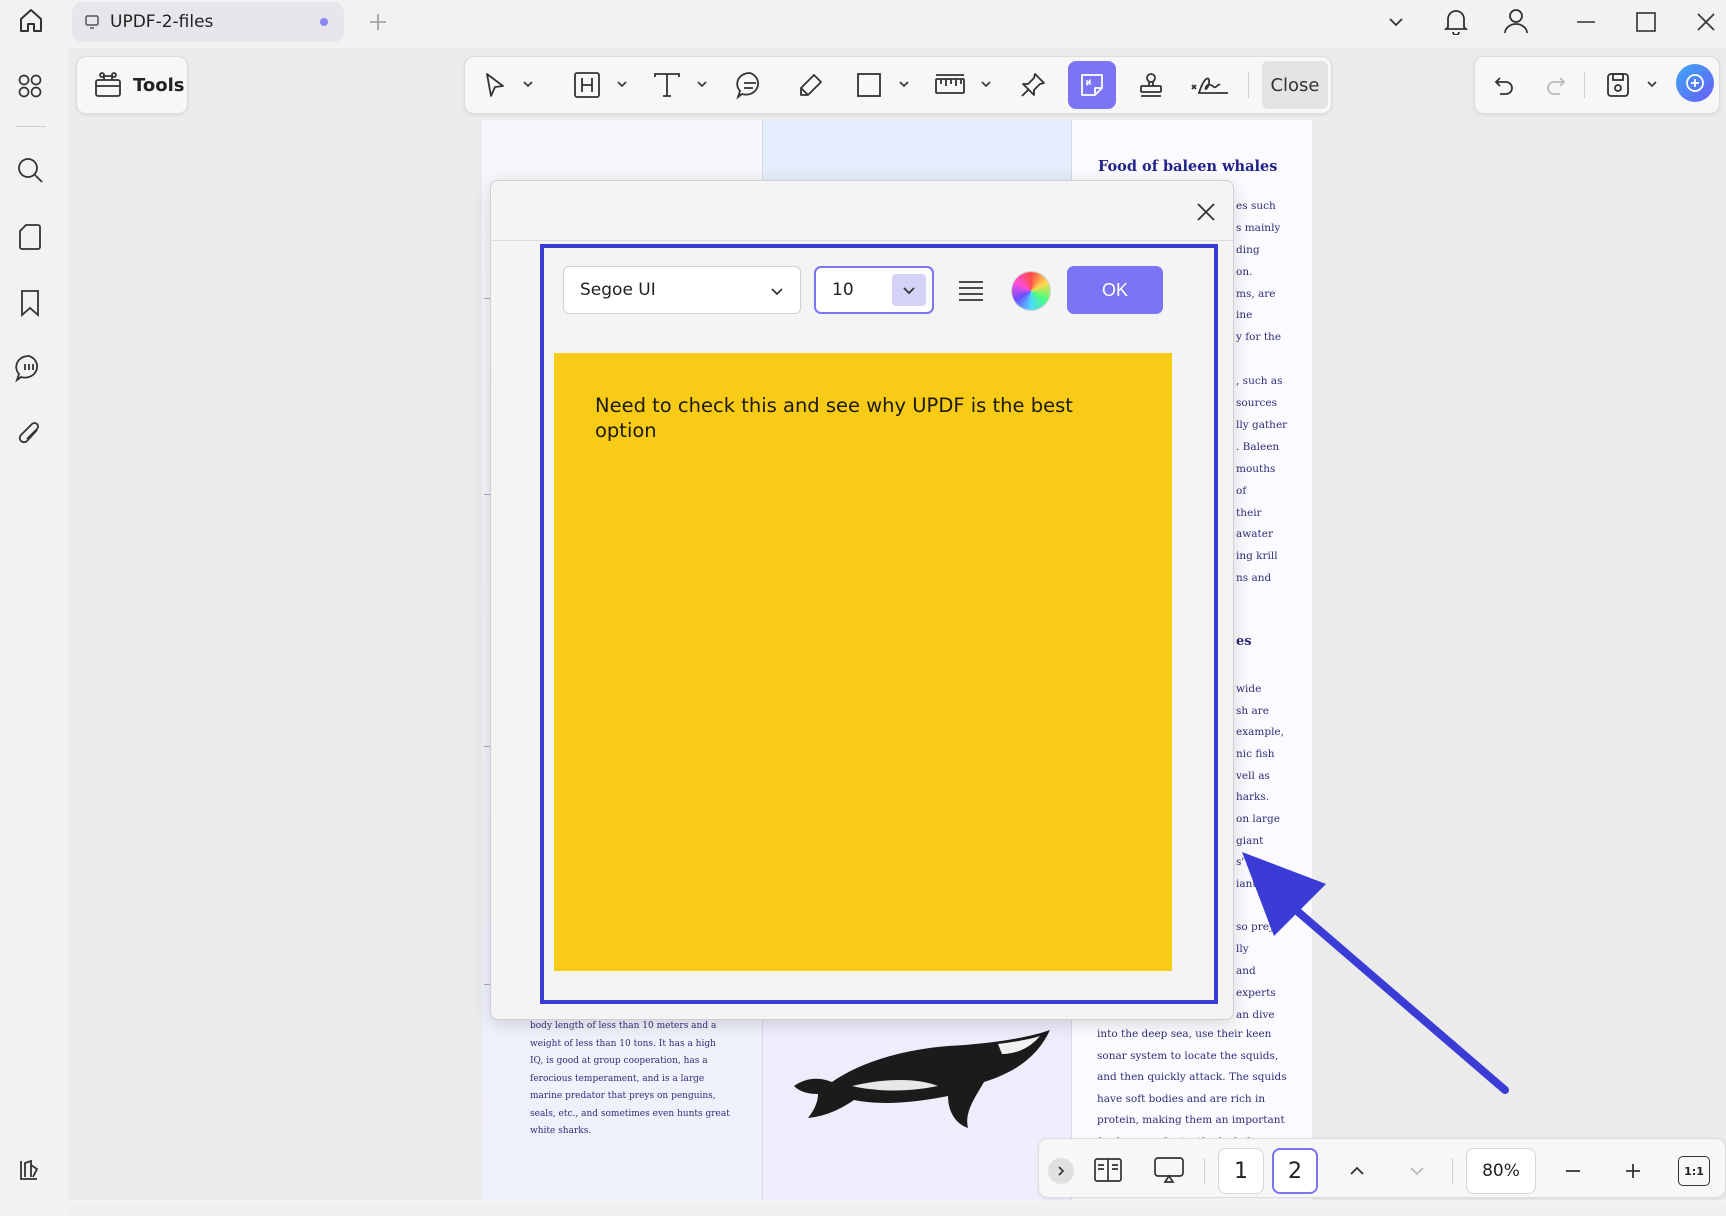  Describe the element at coordinates (702, 84) in the screenshot. I see `text-chevron-icon` at that location.